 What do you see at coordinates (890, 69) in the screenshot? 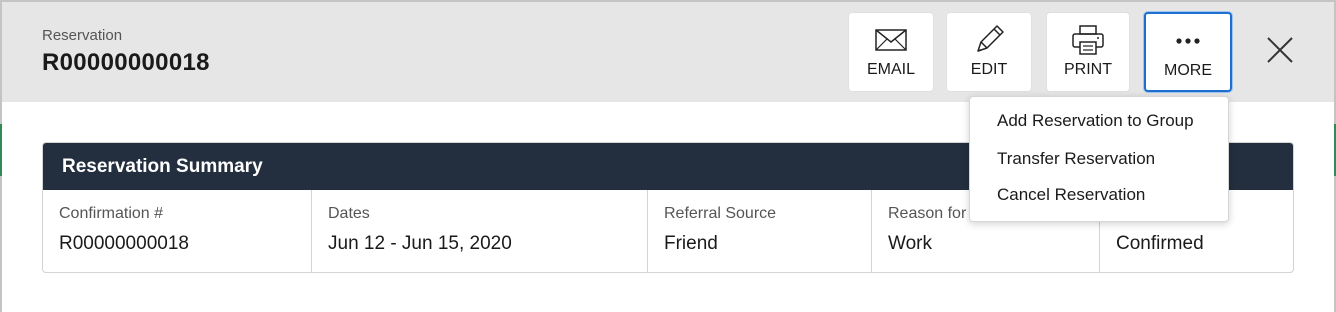
I see `email-button-label: EMAIL` at bounding box center [890, 69].